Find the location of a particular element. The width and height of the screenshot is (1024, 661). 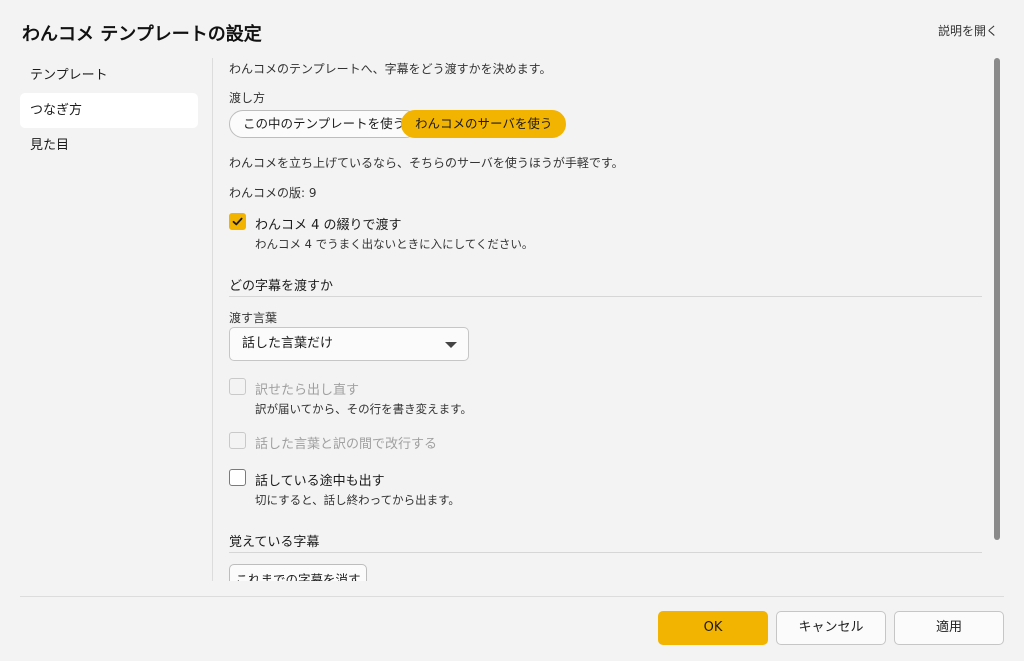

sidebar-item-appearance: 見た目 is located at coordinates (109, 145).